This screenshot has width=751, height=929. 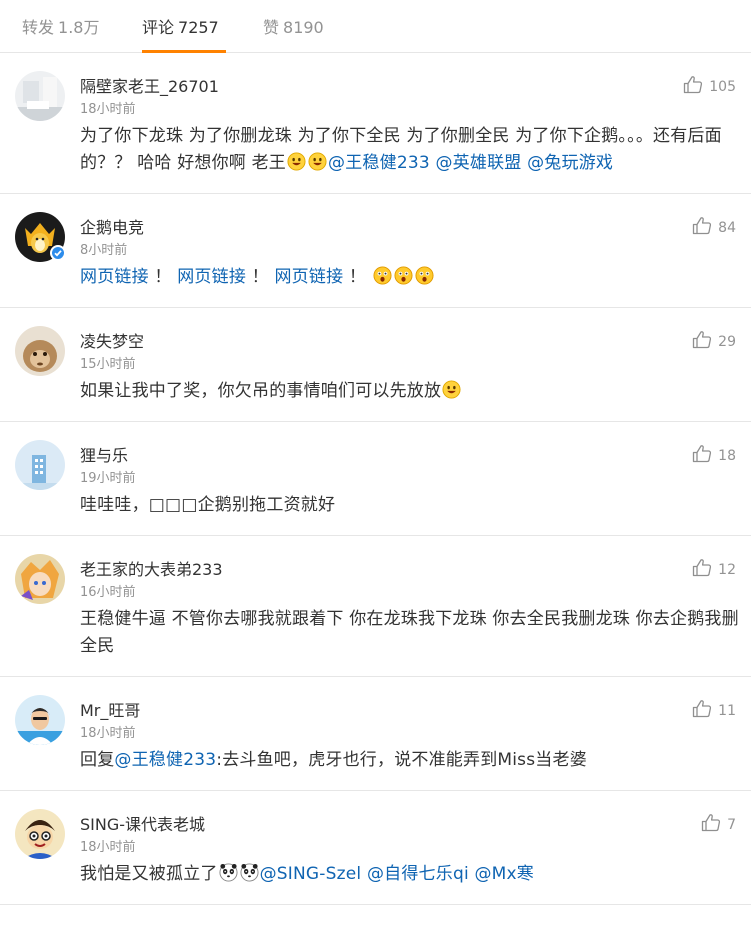 I want to click on comment-tabs: 转发 1.8万 评论 7257 赞 8190, so click(x=375, y=26).